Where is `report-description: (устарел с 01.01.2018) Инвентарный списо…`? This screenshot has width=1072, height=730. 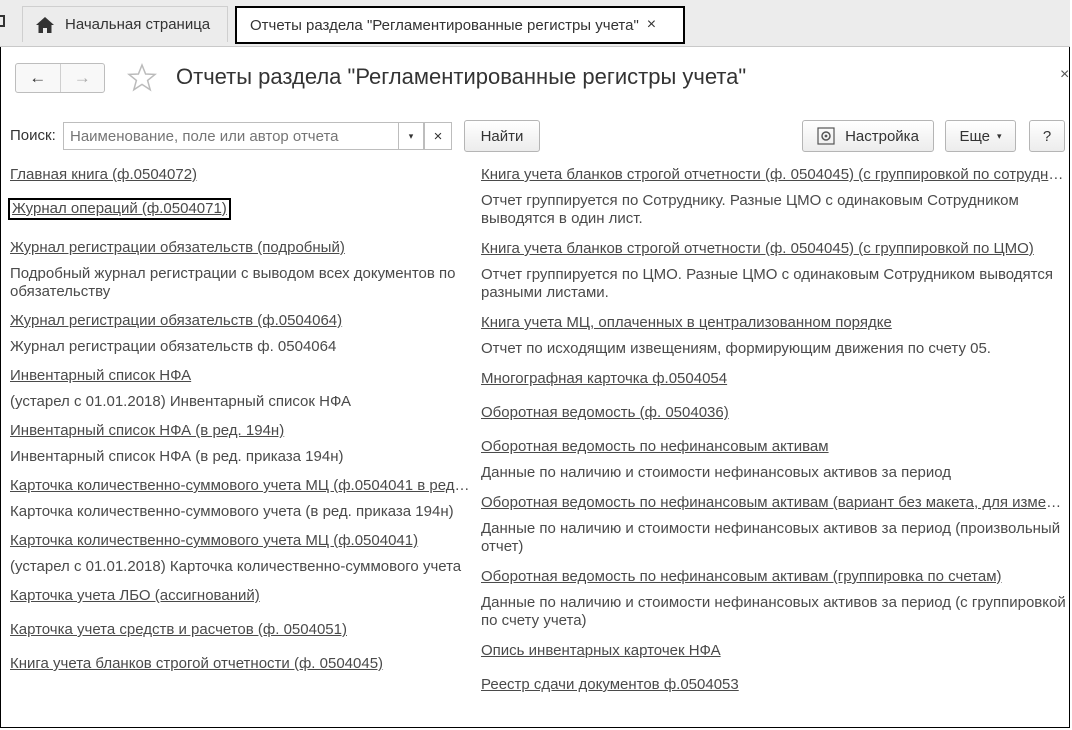
report-description: (устарел с 01.01.2018) Инвентарный списо… is located at coordinates (181, 401).